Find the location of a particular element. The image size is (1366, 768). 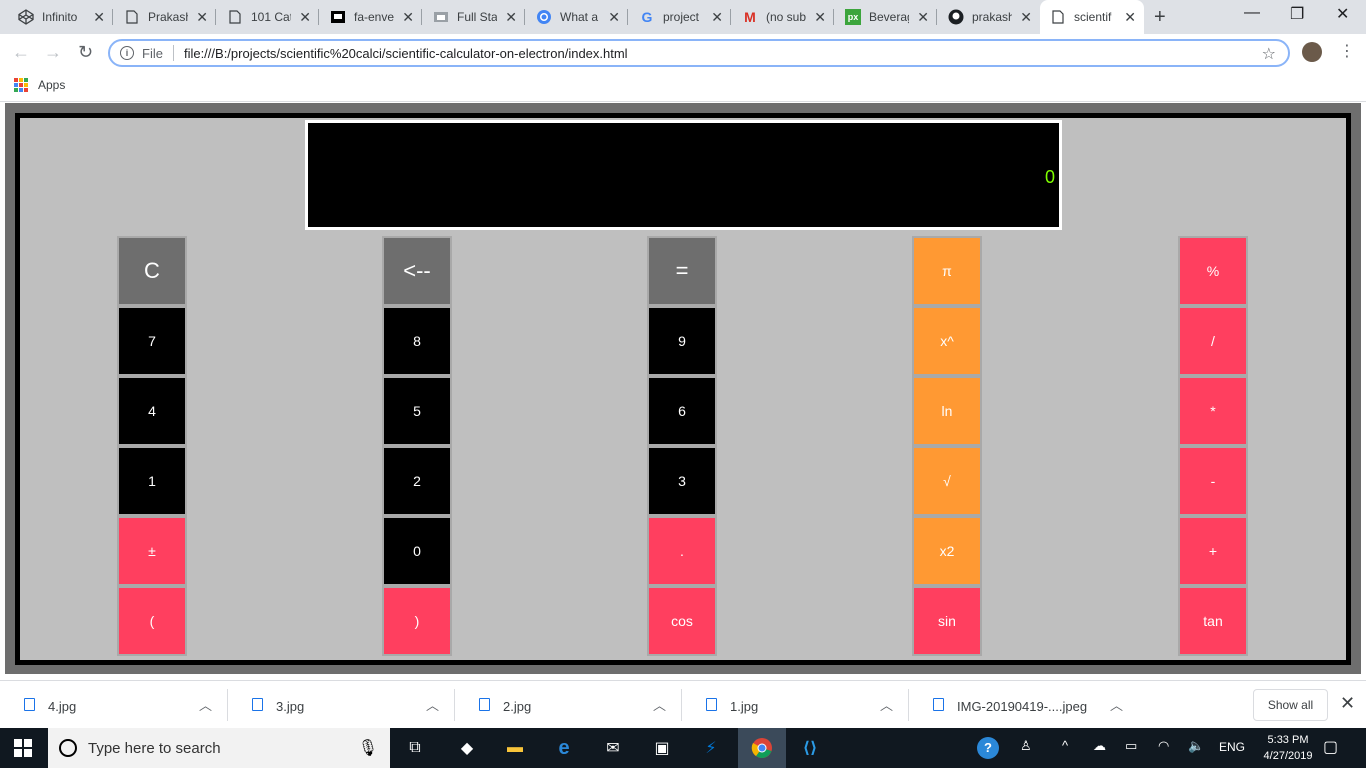

digit-6-button: 6 is located at coordinates (682, 411).